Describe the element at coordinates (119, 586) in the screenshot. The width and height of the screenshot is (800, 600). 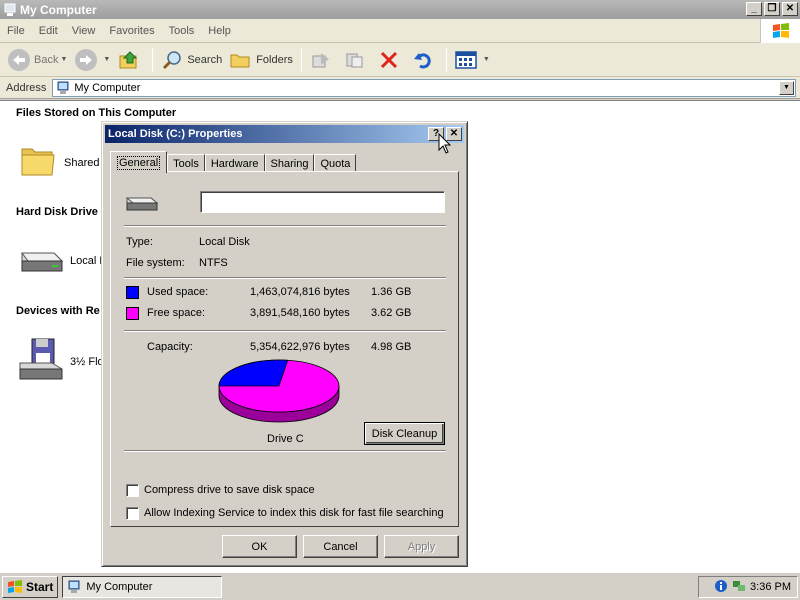
I see `taskbar-task-label: My Computer` at that location.